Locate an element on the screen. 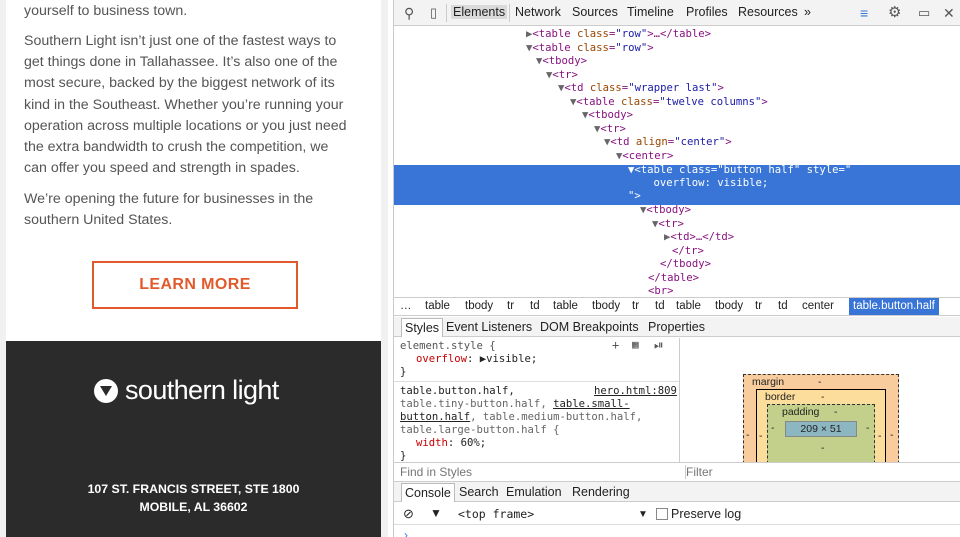  dom-tag: <tbody> is located at coordinates (669, 210).